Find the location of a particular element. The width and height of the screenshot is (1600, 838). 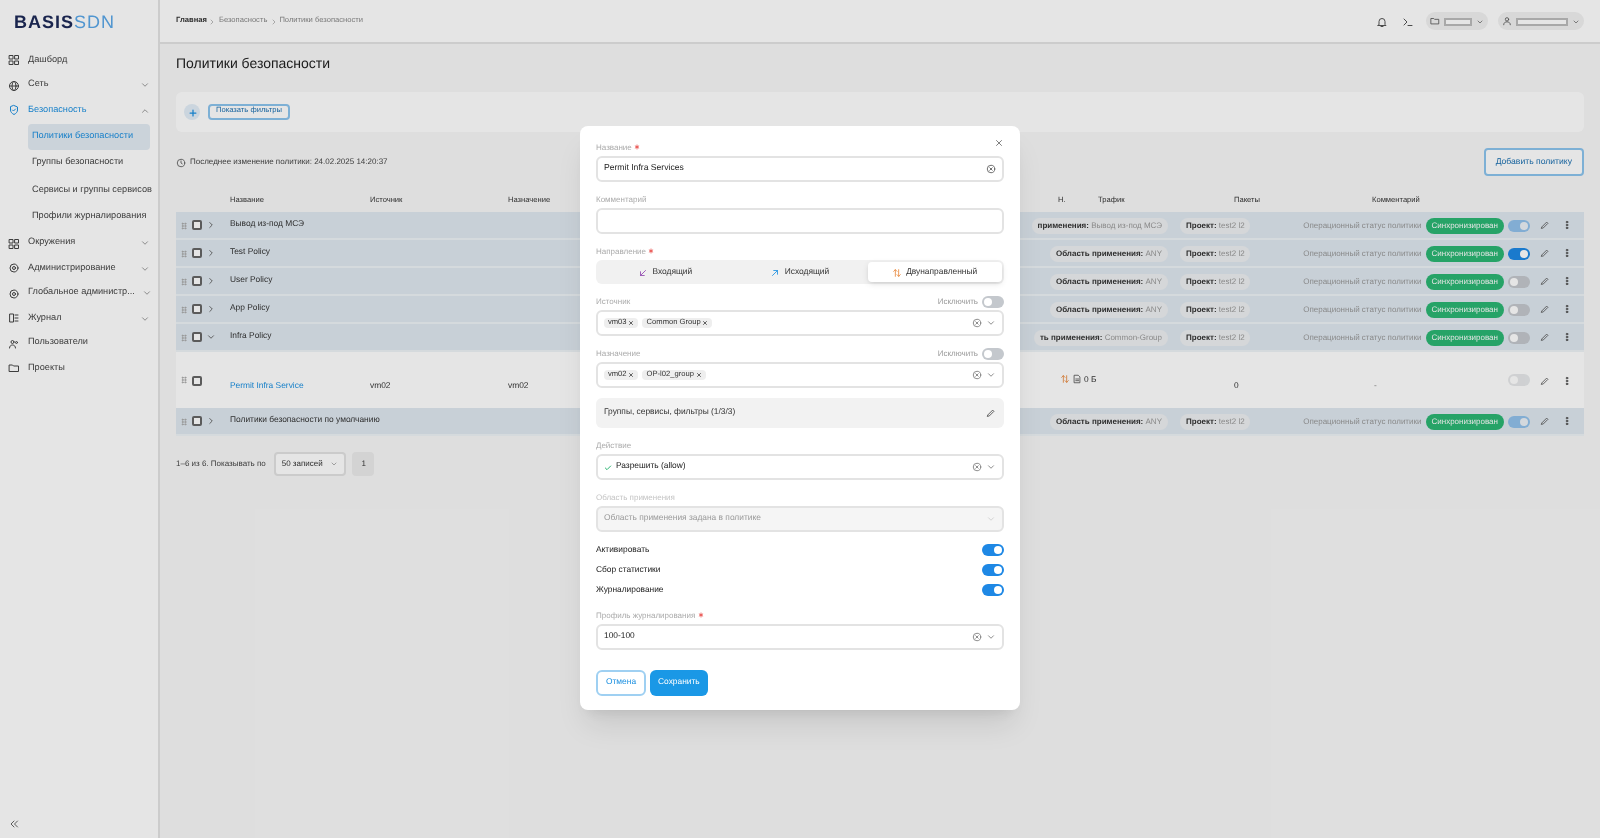

plus-icon is located at coordinates (192, 112).